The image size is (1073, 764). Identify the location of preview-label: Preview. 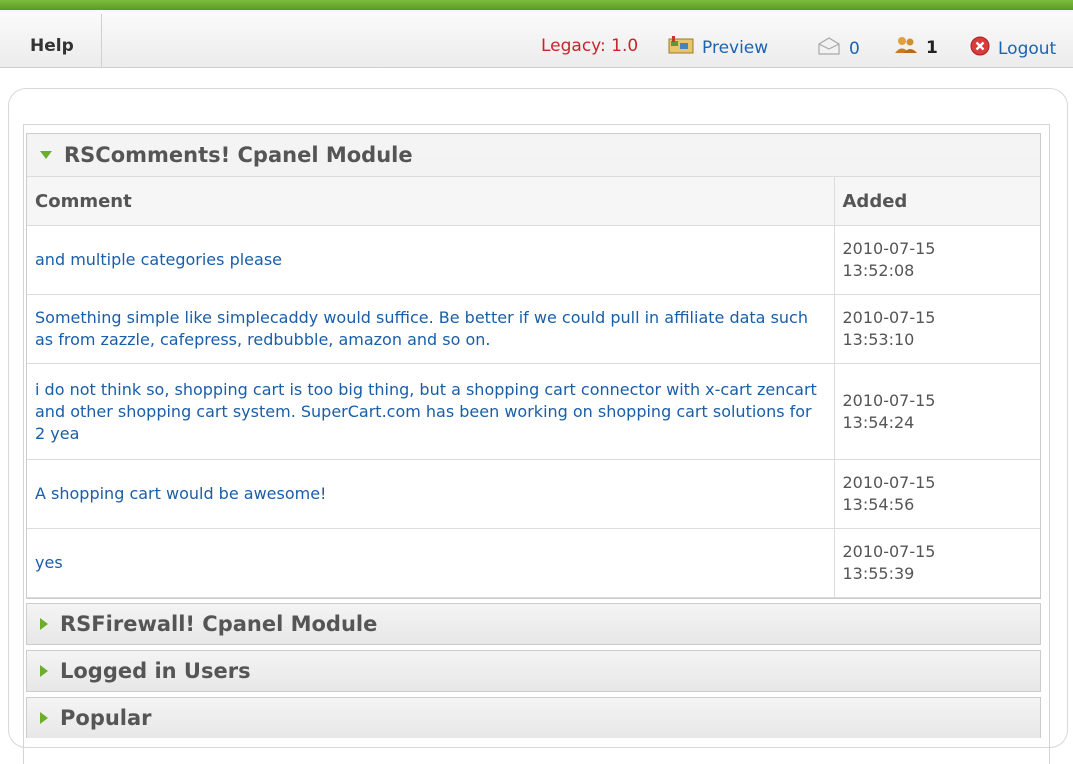
(735, 47).